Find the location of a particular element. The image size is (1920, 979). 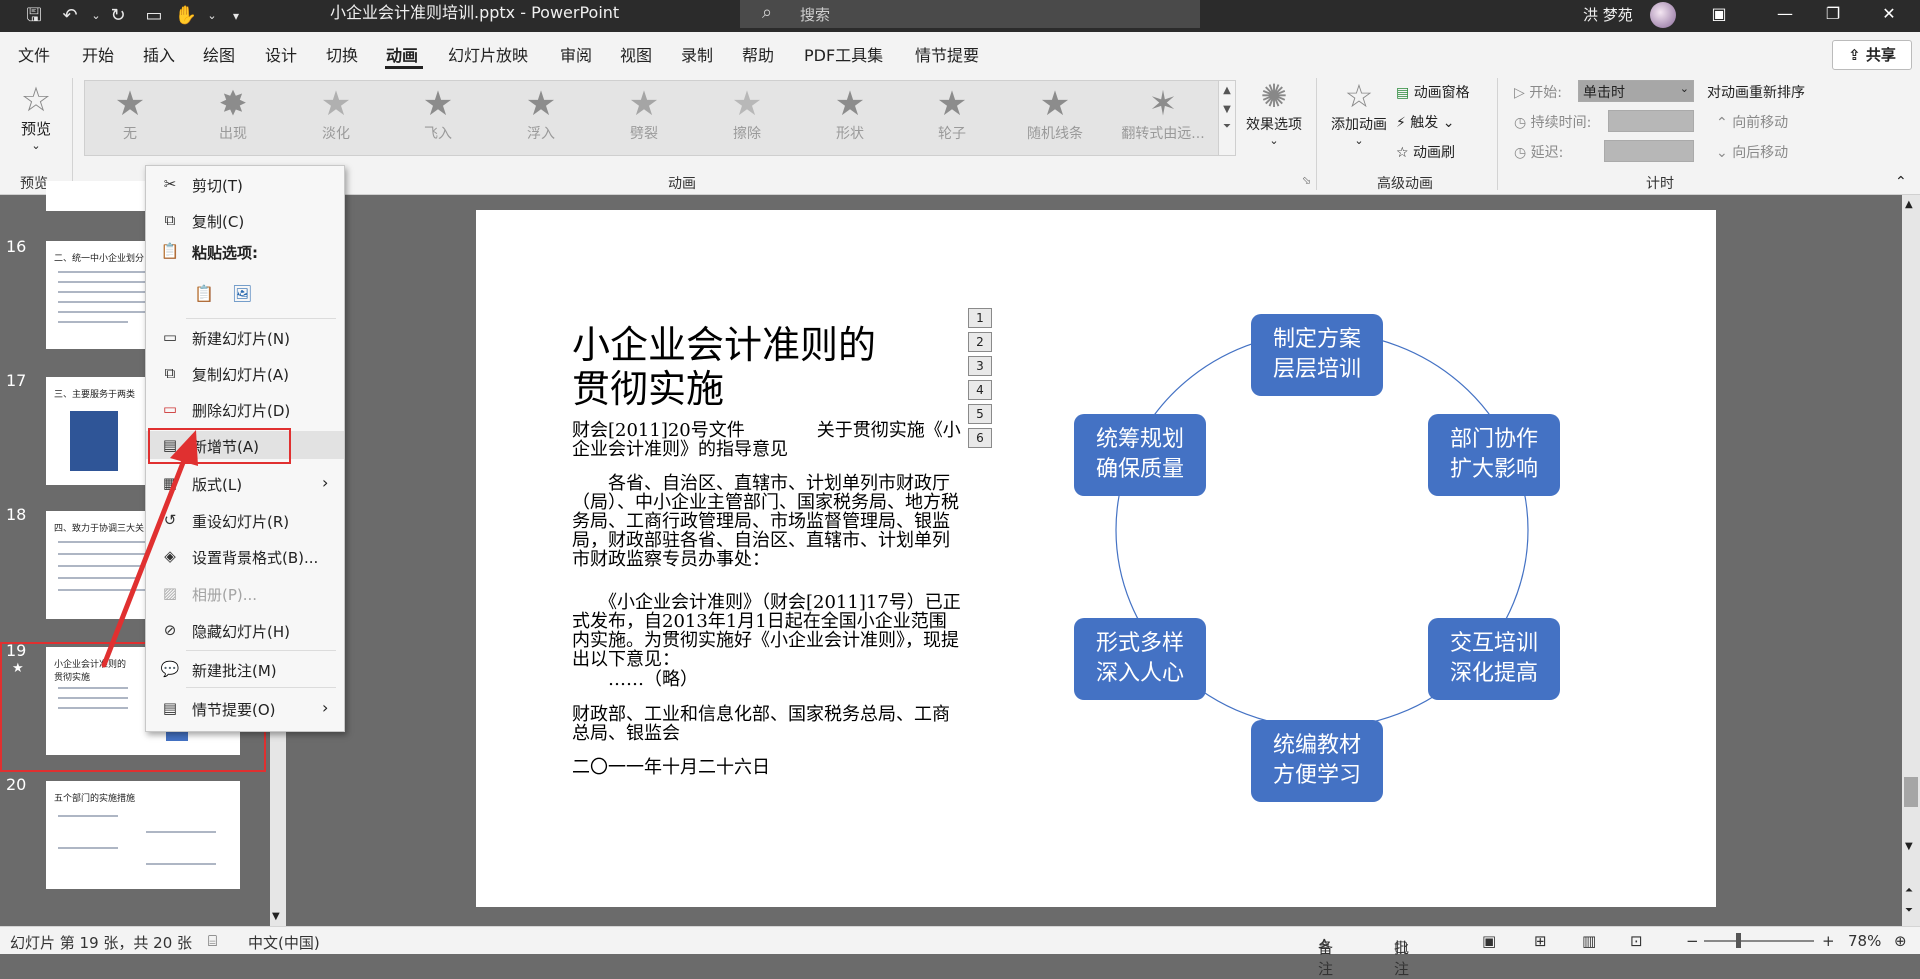

annotation-arrow is located at coordinates (149, 549).